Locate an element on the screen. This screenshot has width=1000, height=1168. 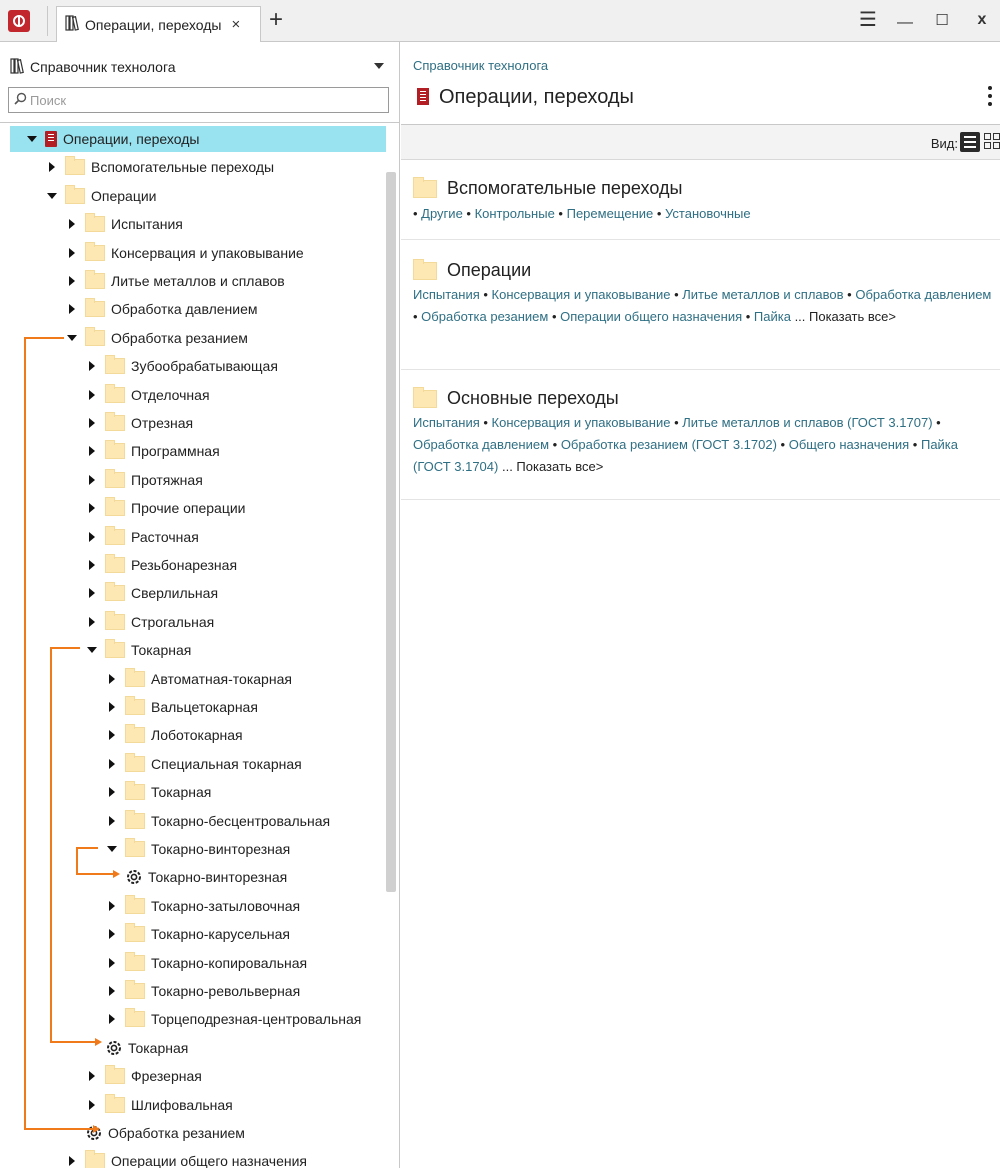
section-header: Основные переходы is located at coordinates (516, 397).